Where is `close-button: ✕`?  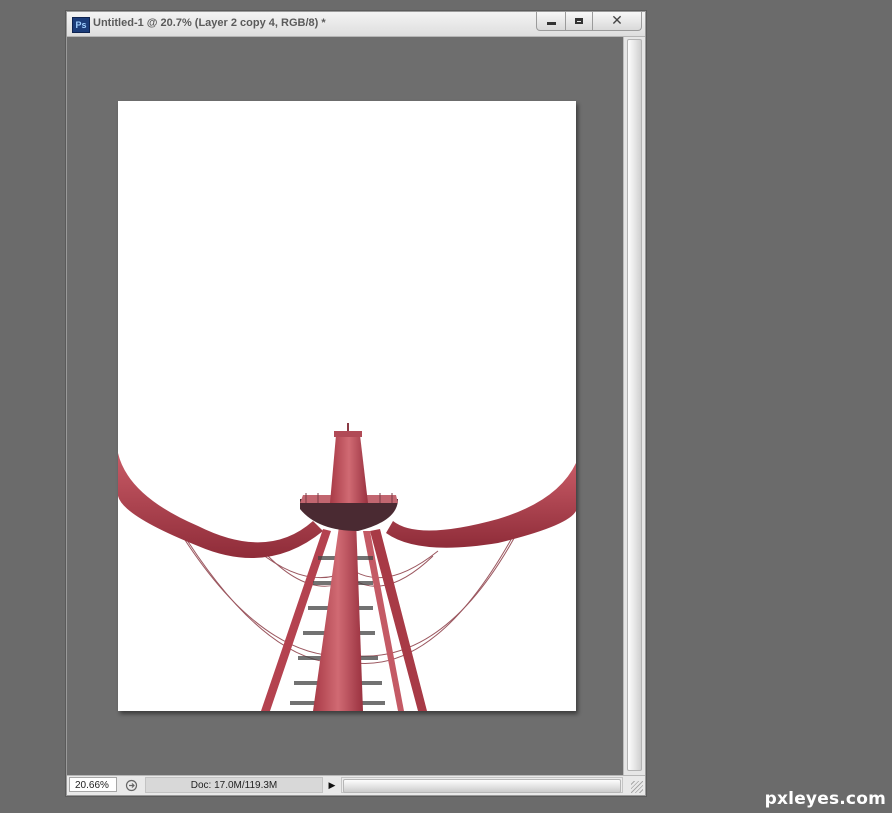
close-button: ✕ is located at coordinates (617, 21).